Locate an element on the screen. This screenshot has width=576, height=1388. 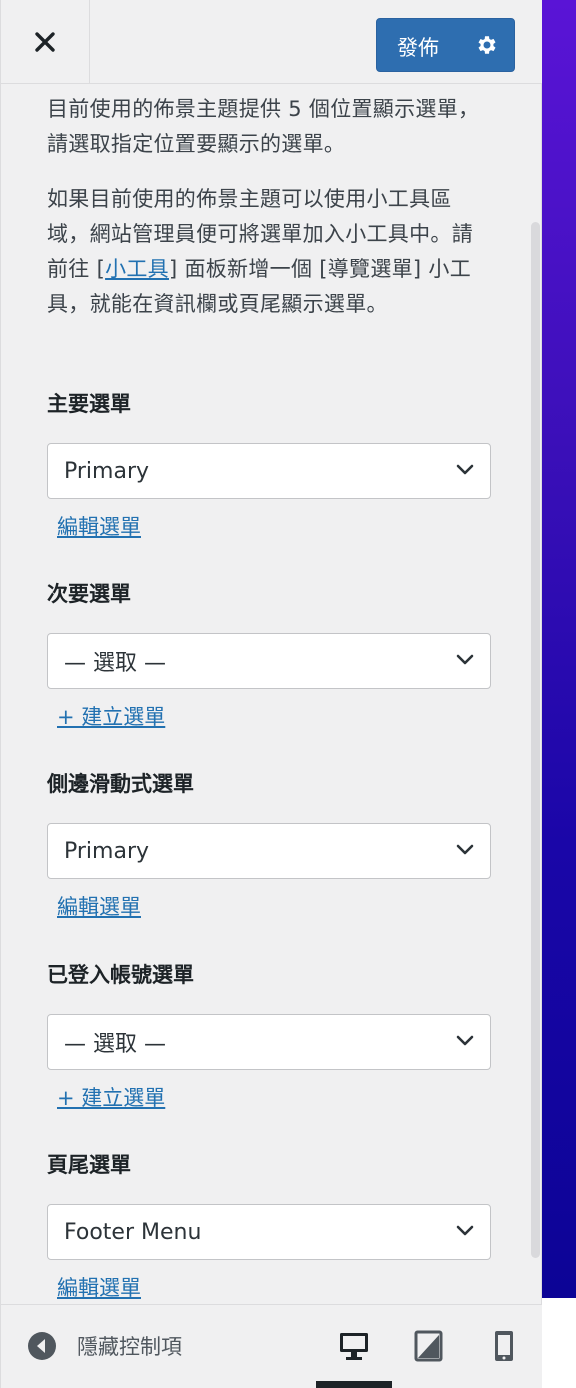
gear-icon is located at coordinates (487, 45).